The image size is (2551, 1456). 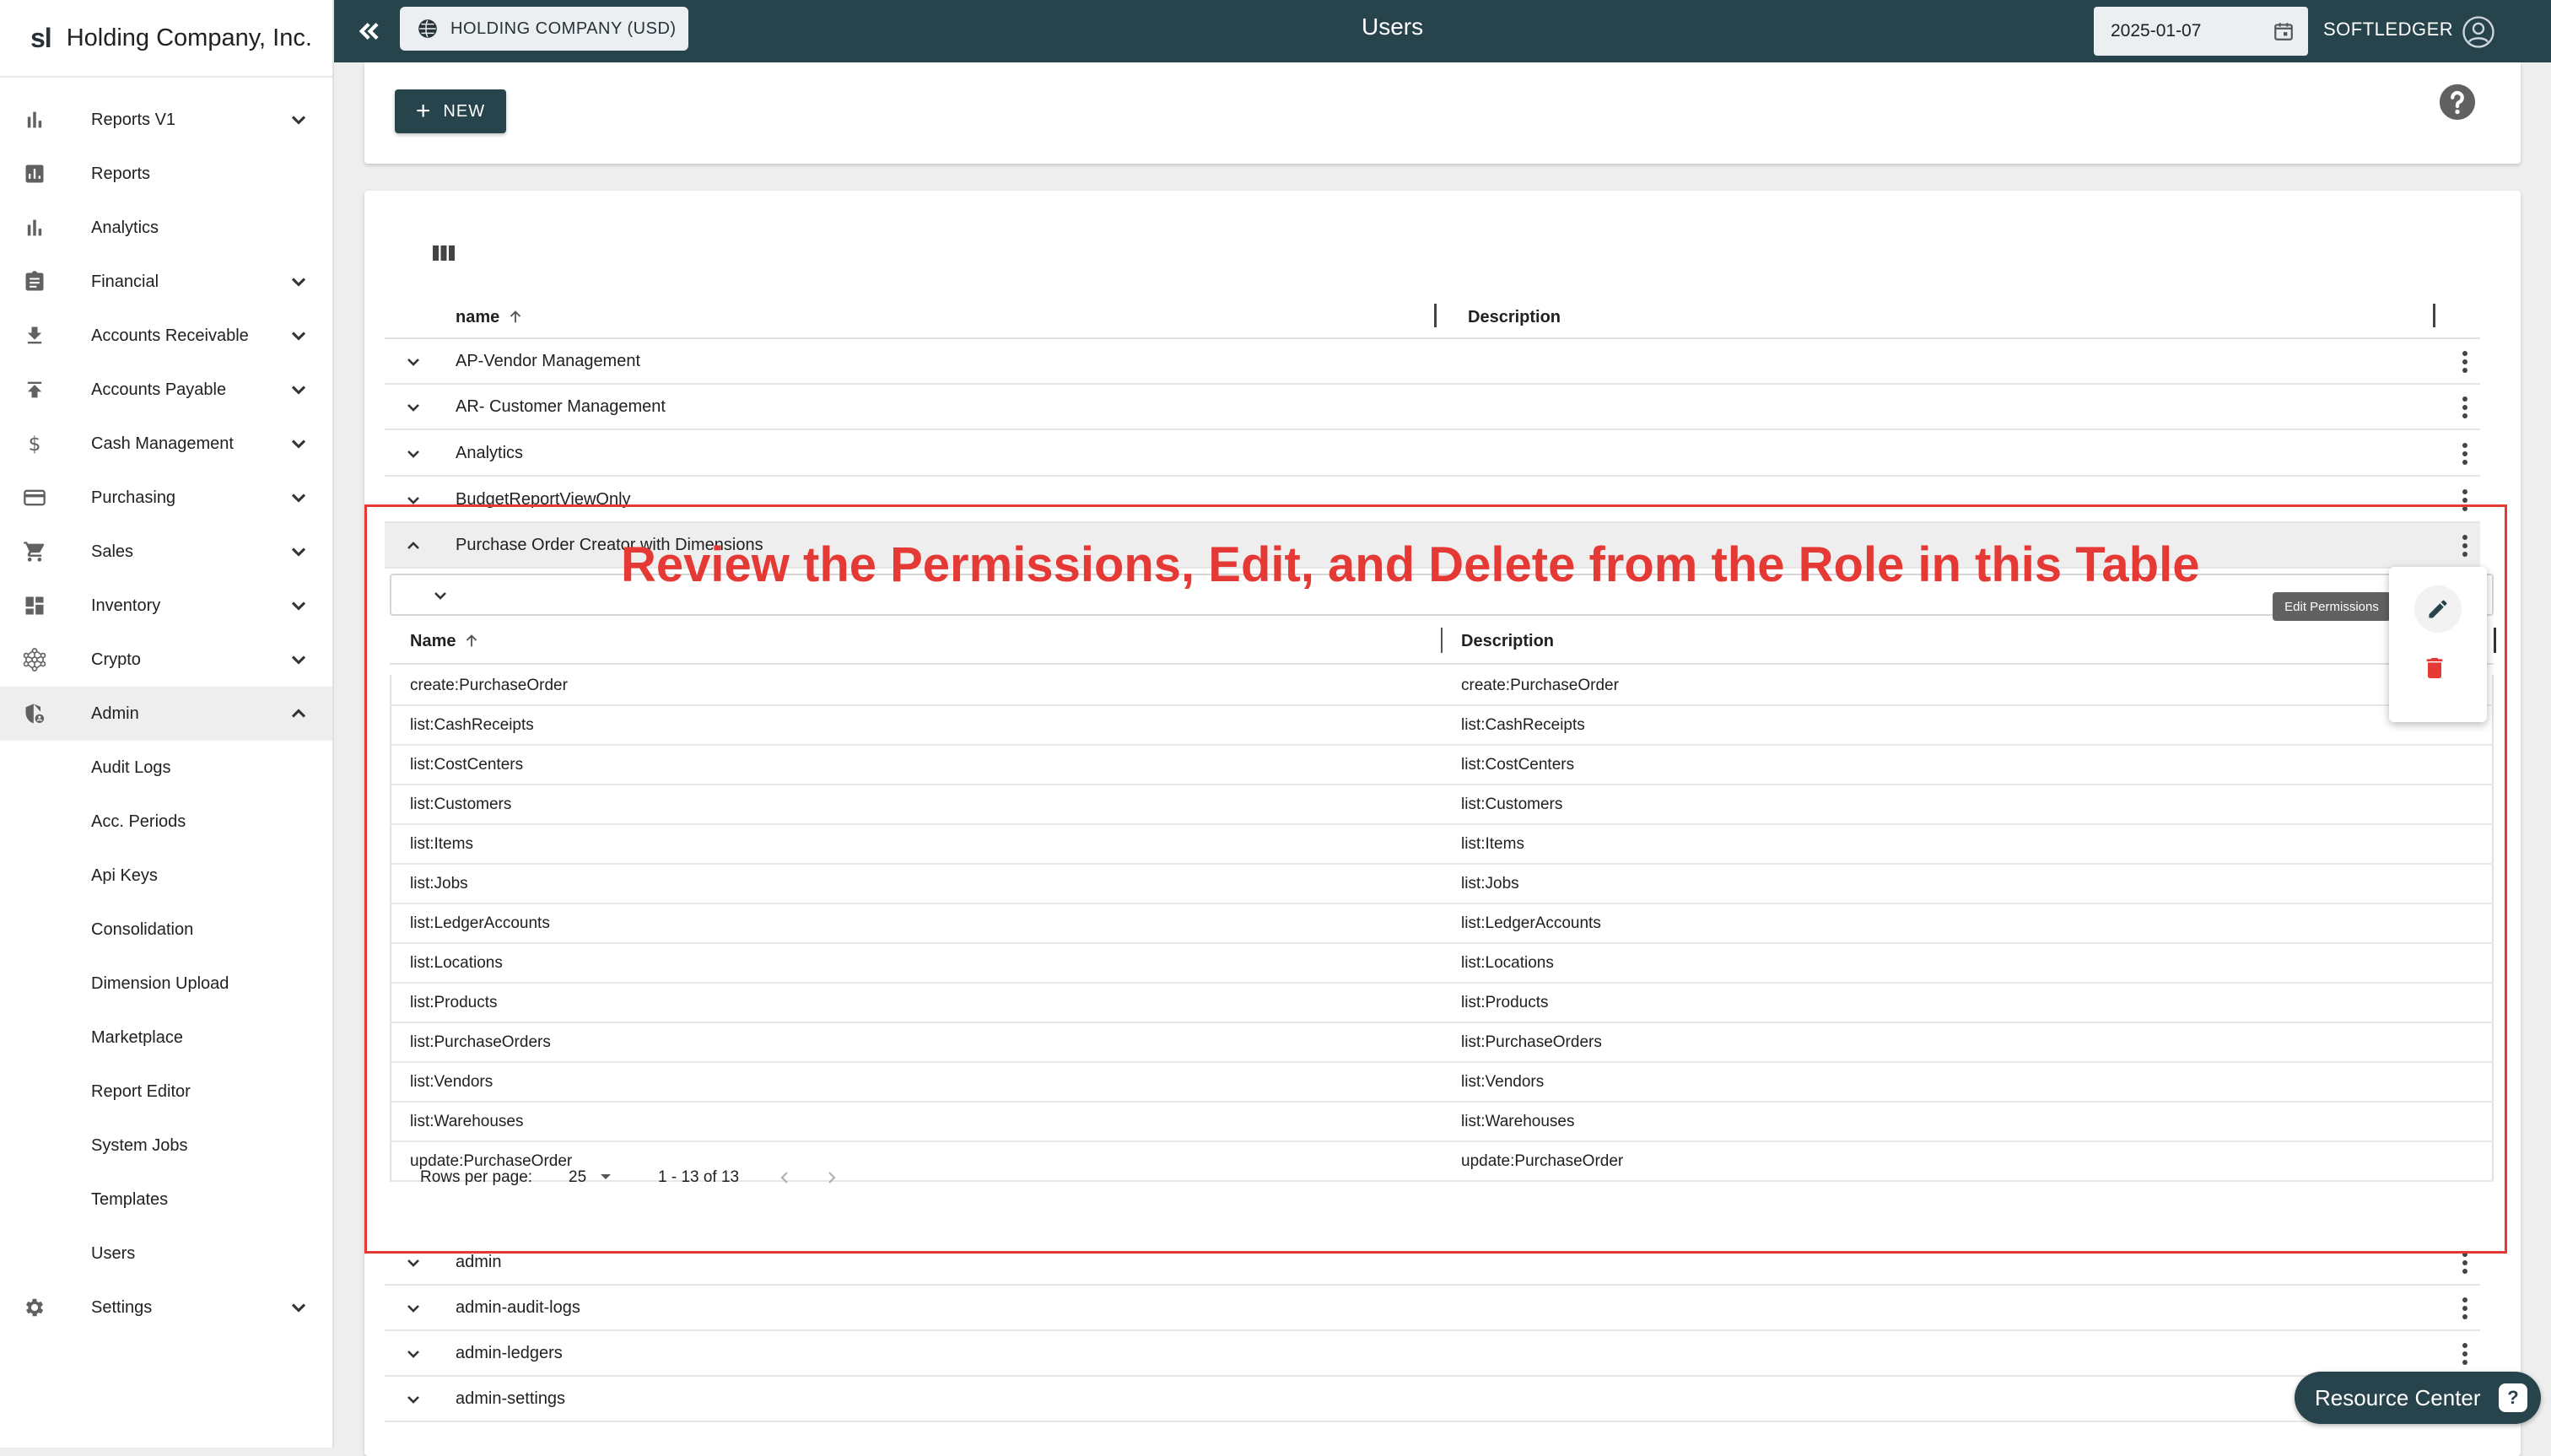 What do you see at coordinates (444, 253) in the screenshot?
I see `columns-icon` at bounding box center [444, 253].